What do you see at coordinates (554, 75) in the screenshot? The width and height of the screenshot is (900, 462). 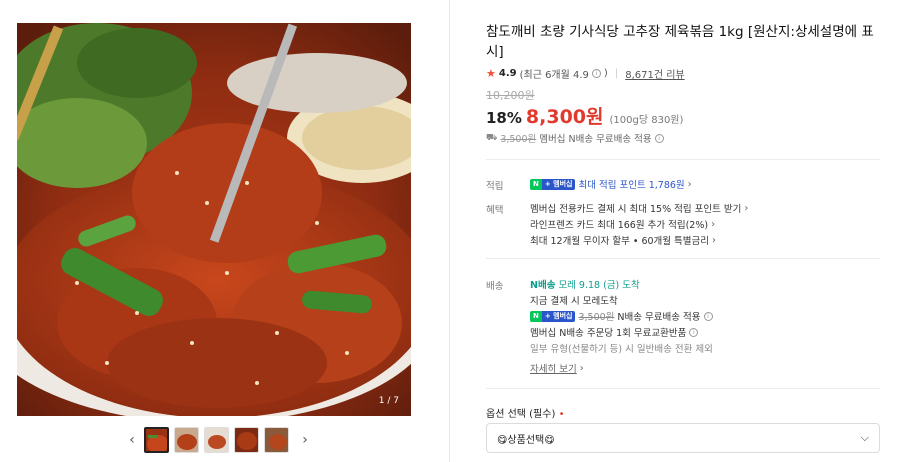 I see `rating-recent: (최근 6개월 4.9` at bounding box center [554, 75].